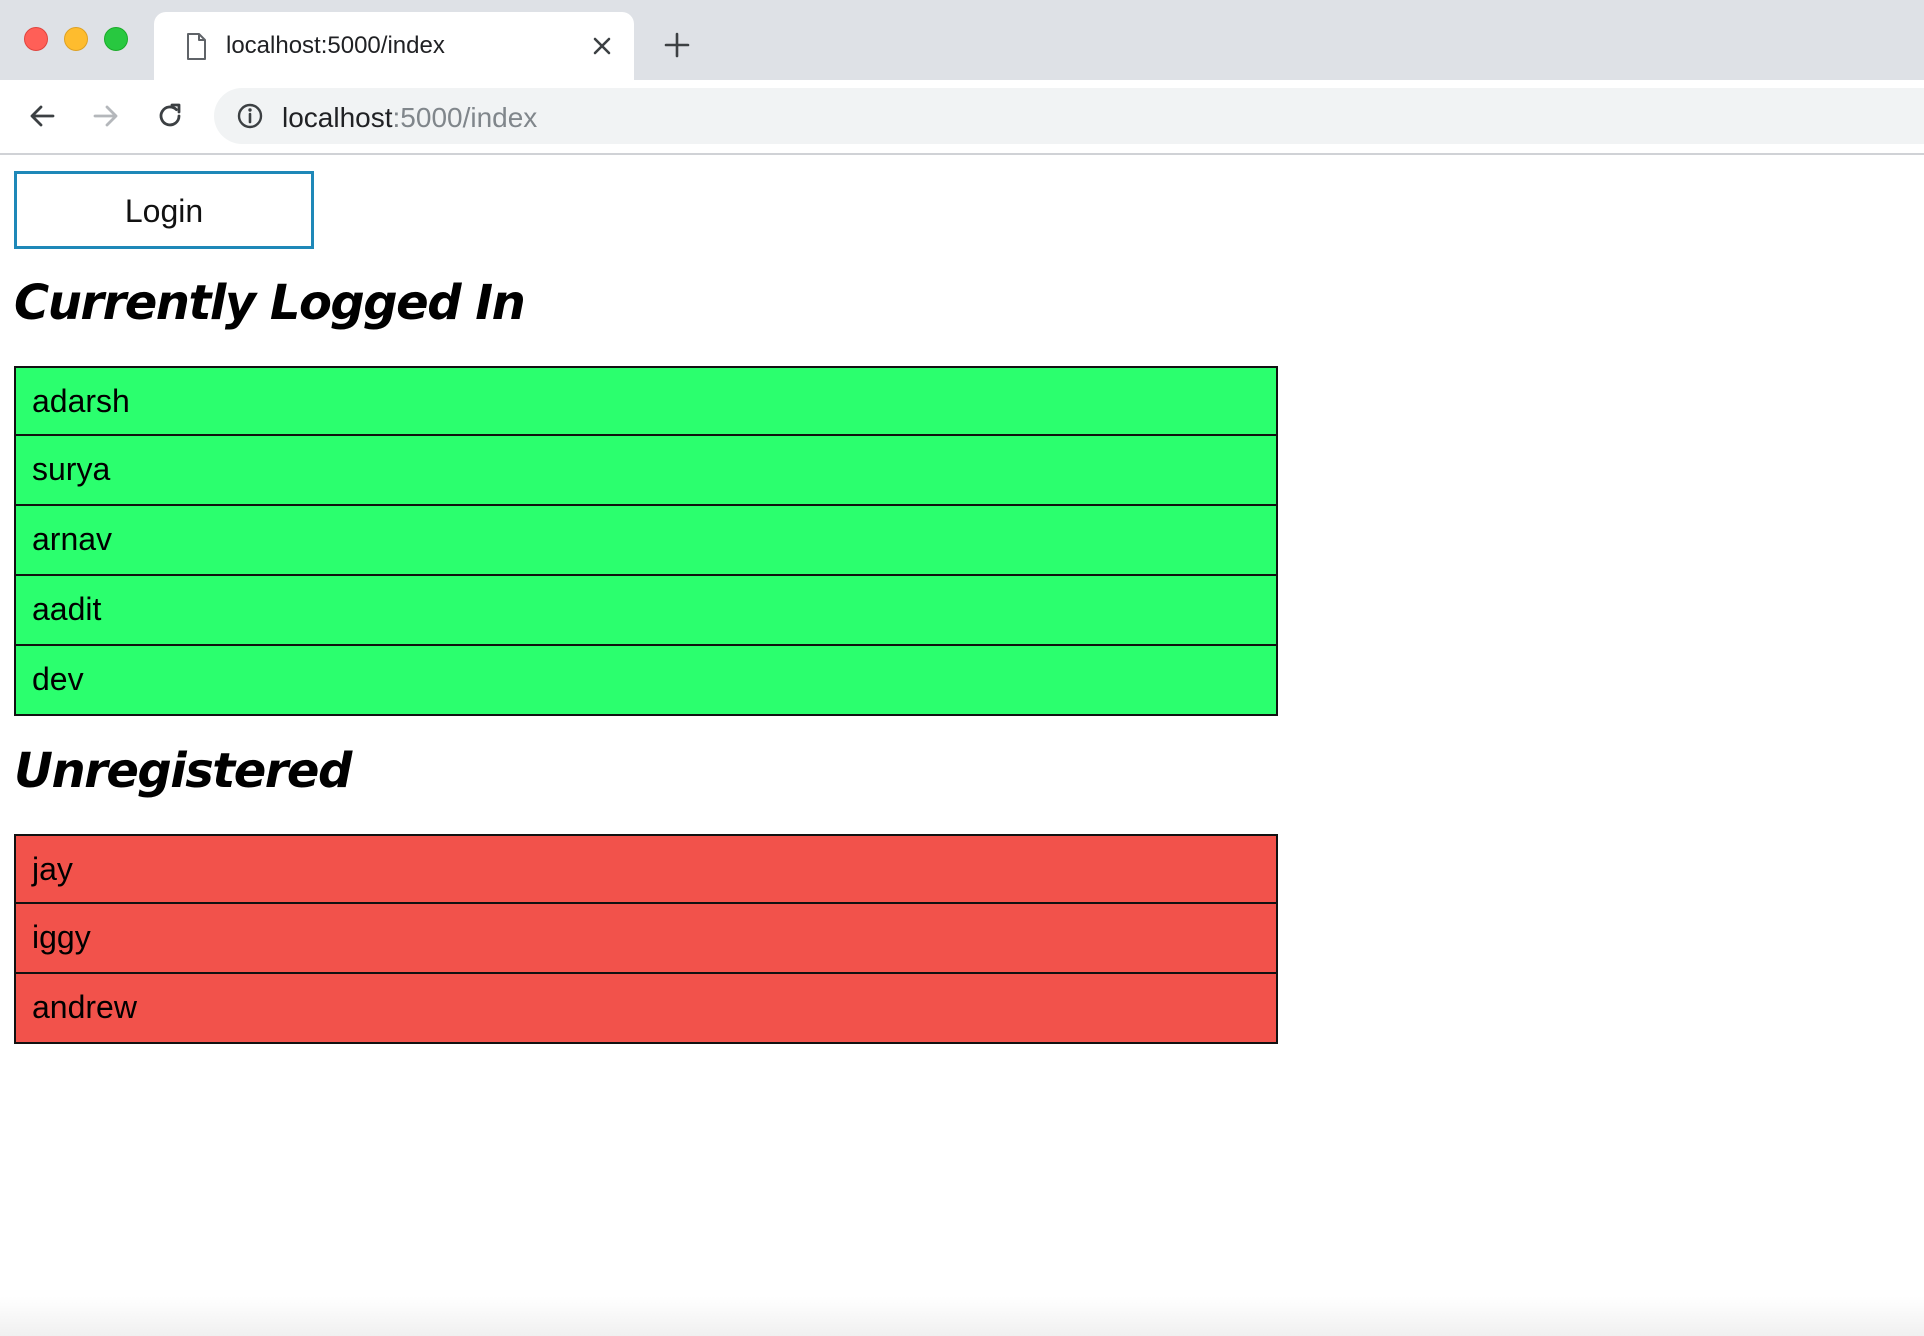 This screenshot has width=1924, height=1336. Describe the element at coordinates (962, 1316) in the screenshot. I see `window-edge-shadow` at that location.